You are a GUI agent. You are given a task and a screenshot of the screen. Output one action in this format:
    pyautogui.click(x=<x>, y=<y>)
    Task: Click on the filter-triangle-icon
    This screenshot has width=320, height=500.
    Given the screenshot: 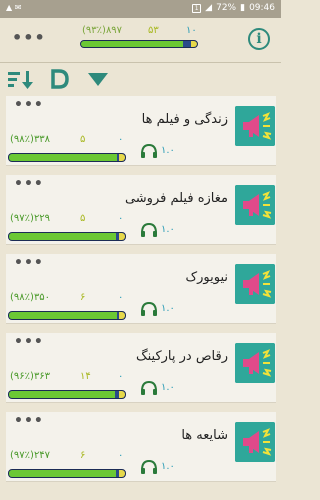 What is the action you would take?
    pyautogui.click(x=98, y=80)
    